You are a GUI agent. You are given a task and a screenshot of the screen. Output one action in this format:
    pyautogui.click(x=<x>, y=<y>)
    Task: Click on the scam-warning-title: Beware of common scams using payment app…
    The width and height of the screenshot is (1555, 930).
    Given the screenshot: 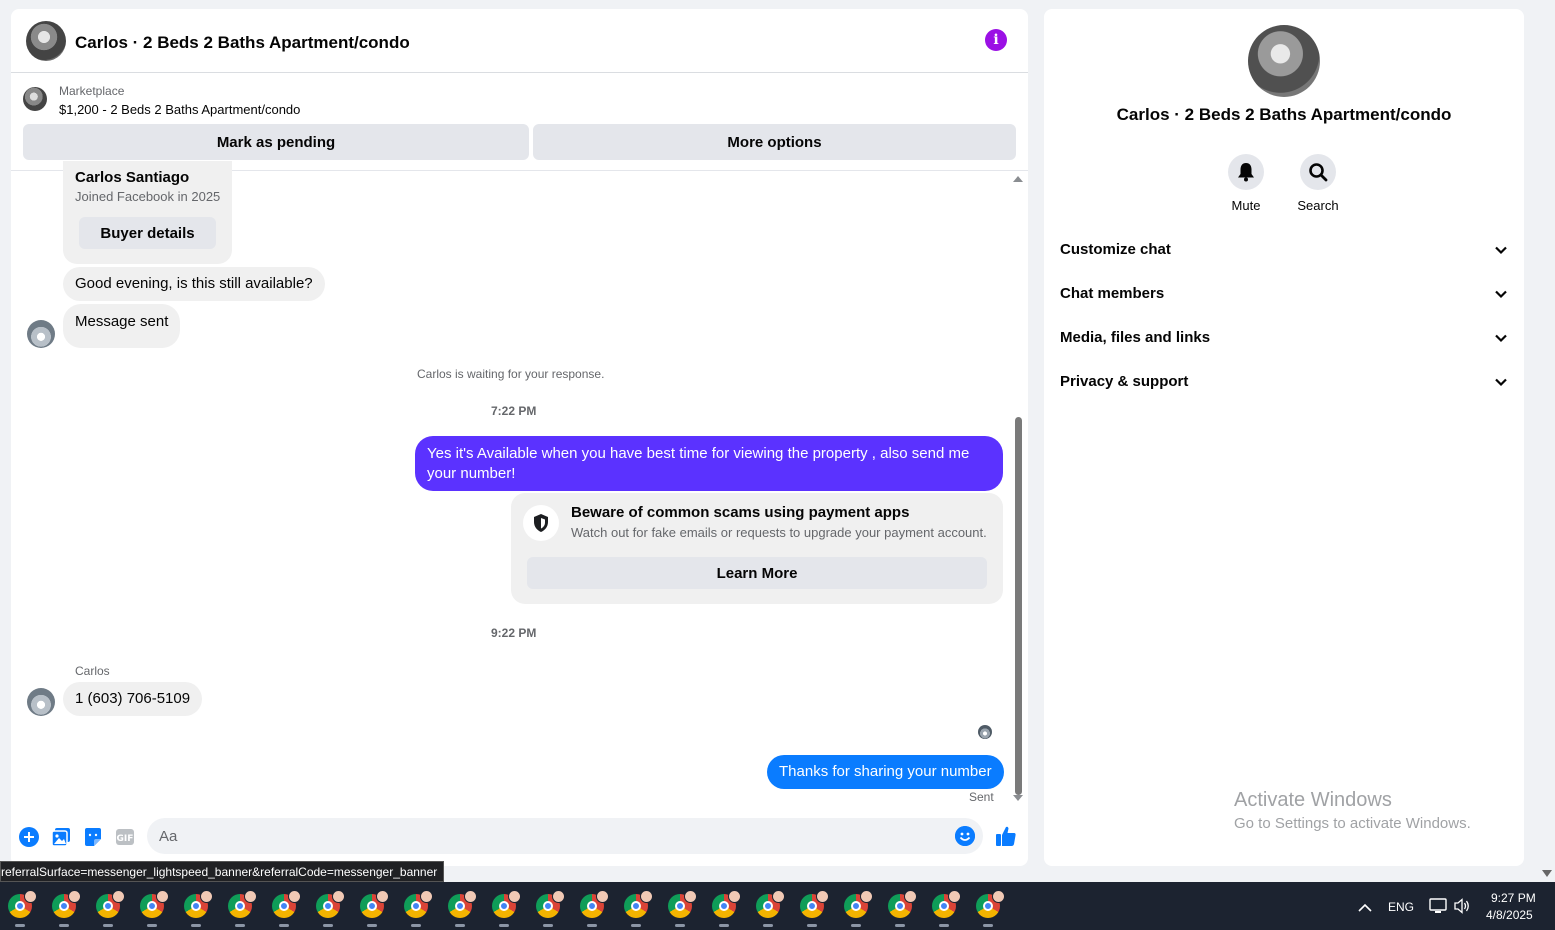 What is the action you would take?
    pyautogui.click(x=740, y=512)
    